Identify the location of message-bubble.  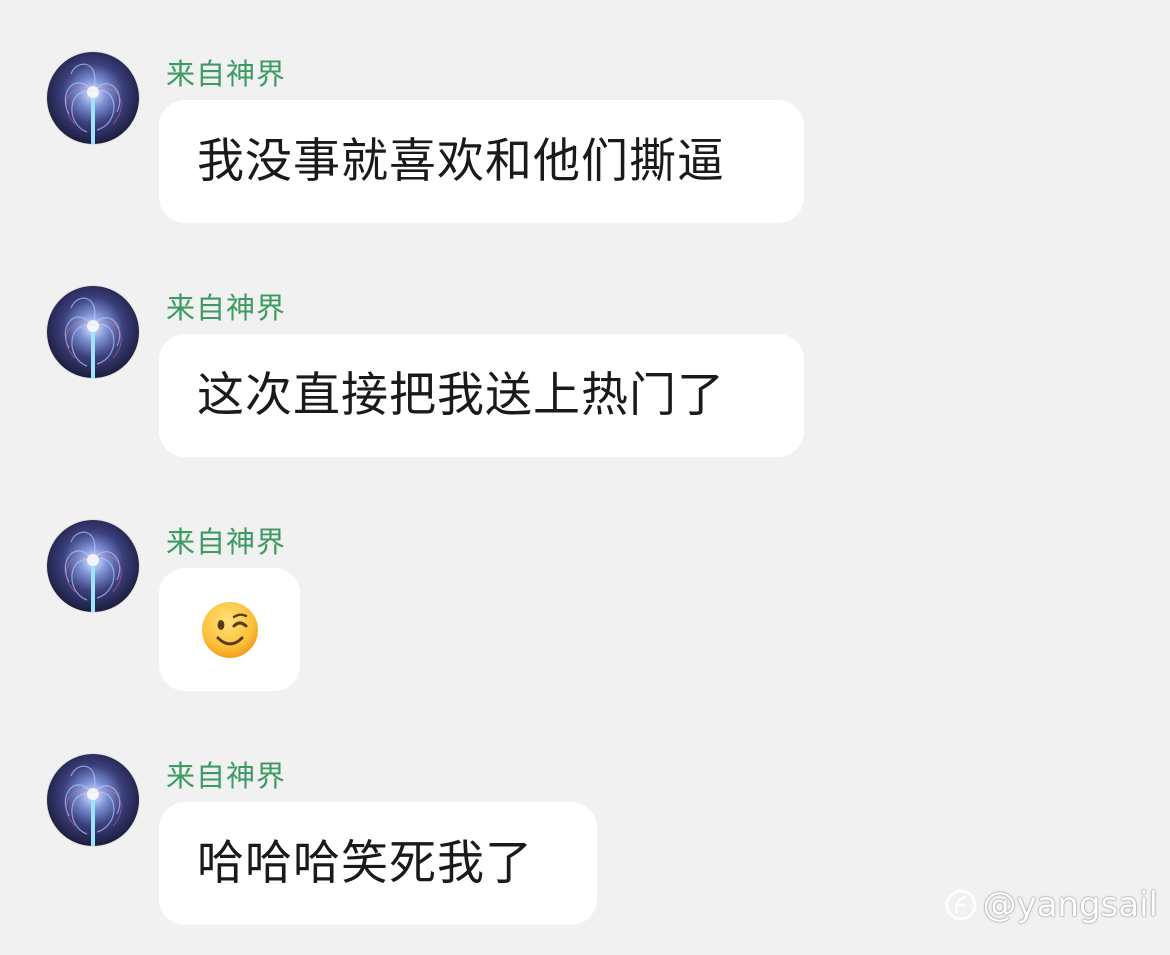
(229, 629).